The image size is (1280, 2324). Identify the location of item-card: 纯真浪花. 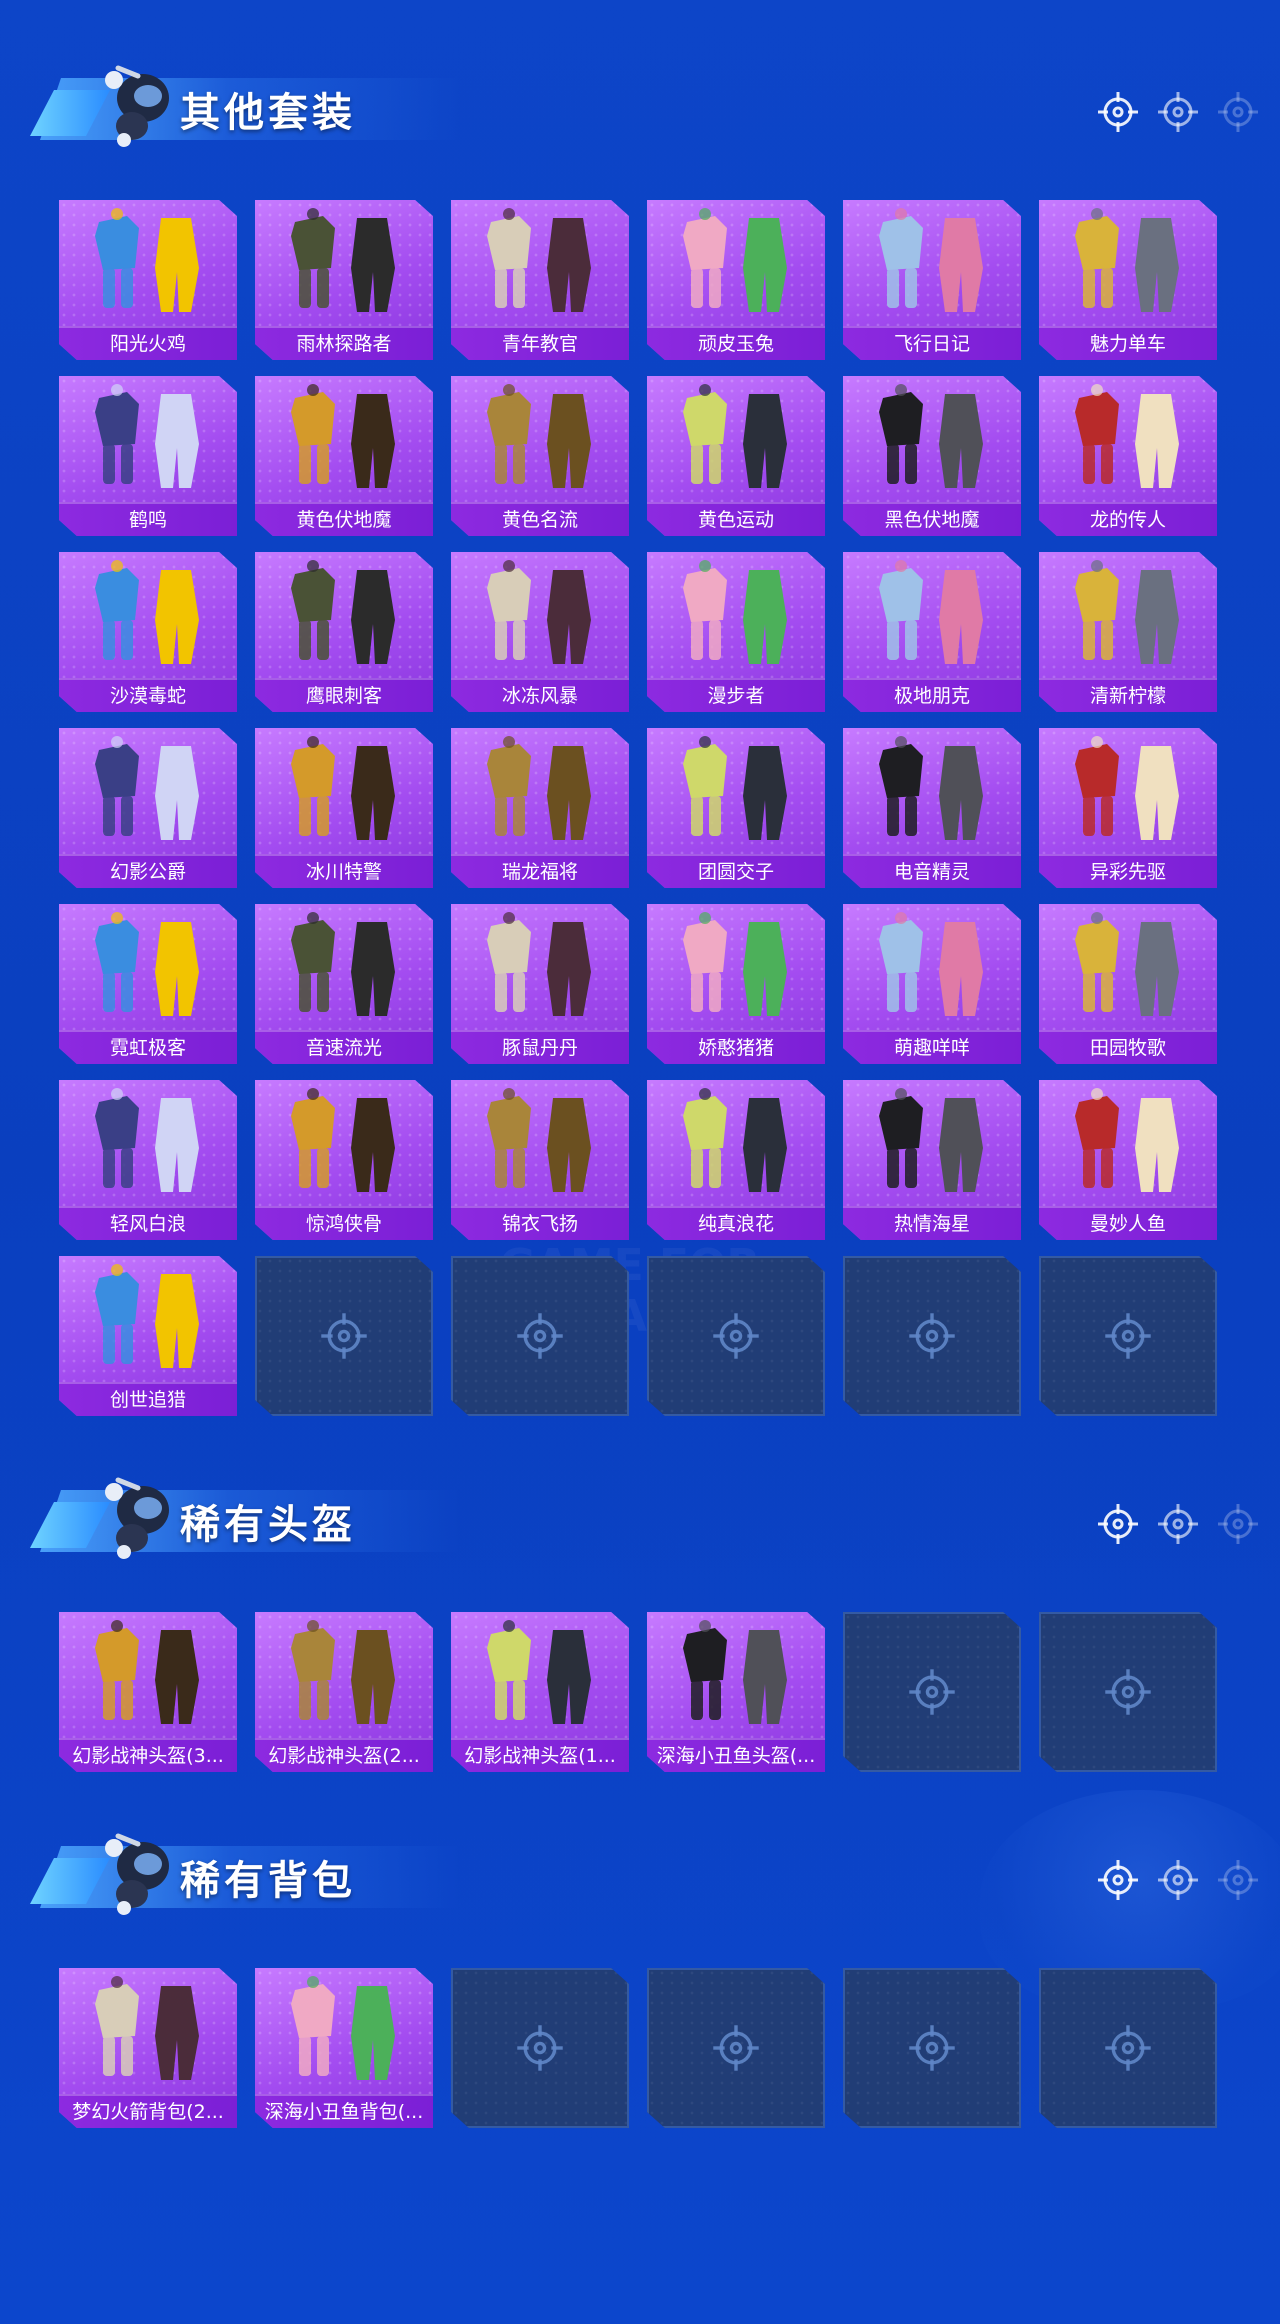
(736, 1160).